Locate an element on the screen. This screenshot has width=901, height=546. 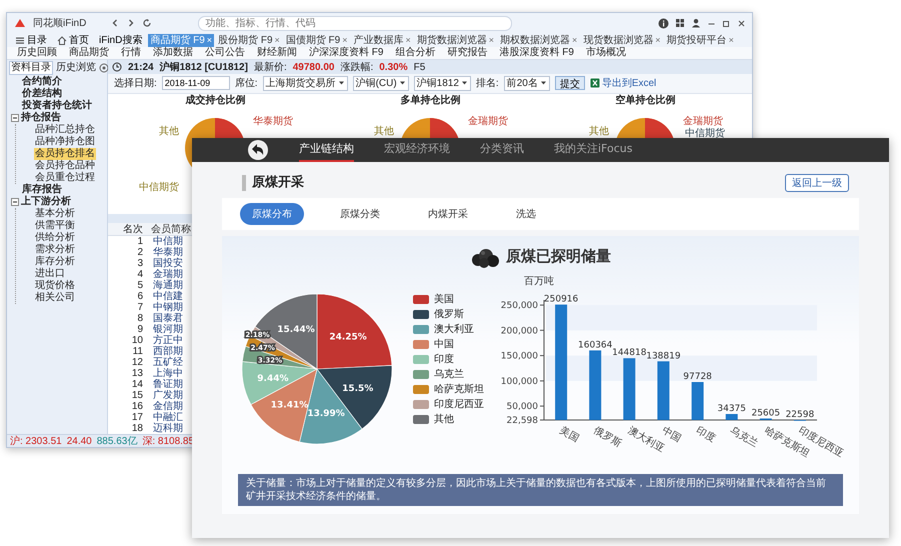
legend-swatch is located at coordinates (421, 344).